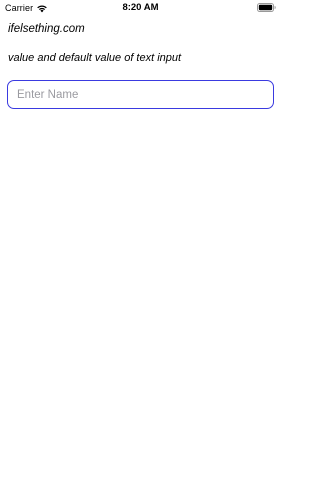 Image resolution: width=320 pixels, height=500 pixels. What do you see at coordinates (266, 7) in the screenshot?
I see `battery-icon` at bounding box center [266, 7].